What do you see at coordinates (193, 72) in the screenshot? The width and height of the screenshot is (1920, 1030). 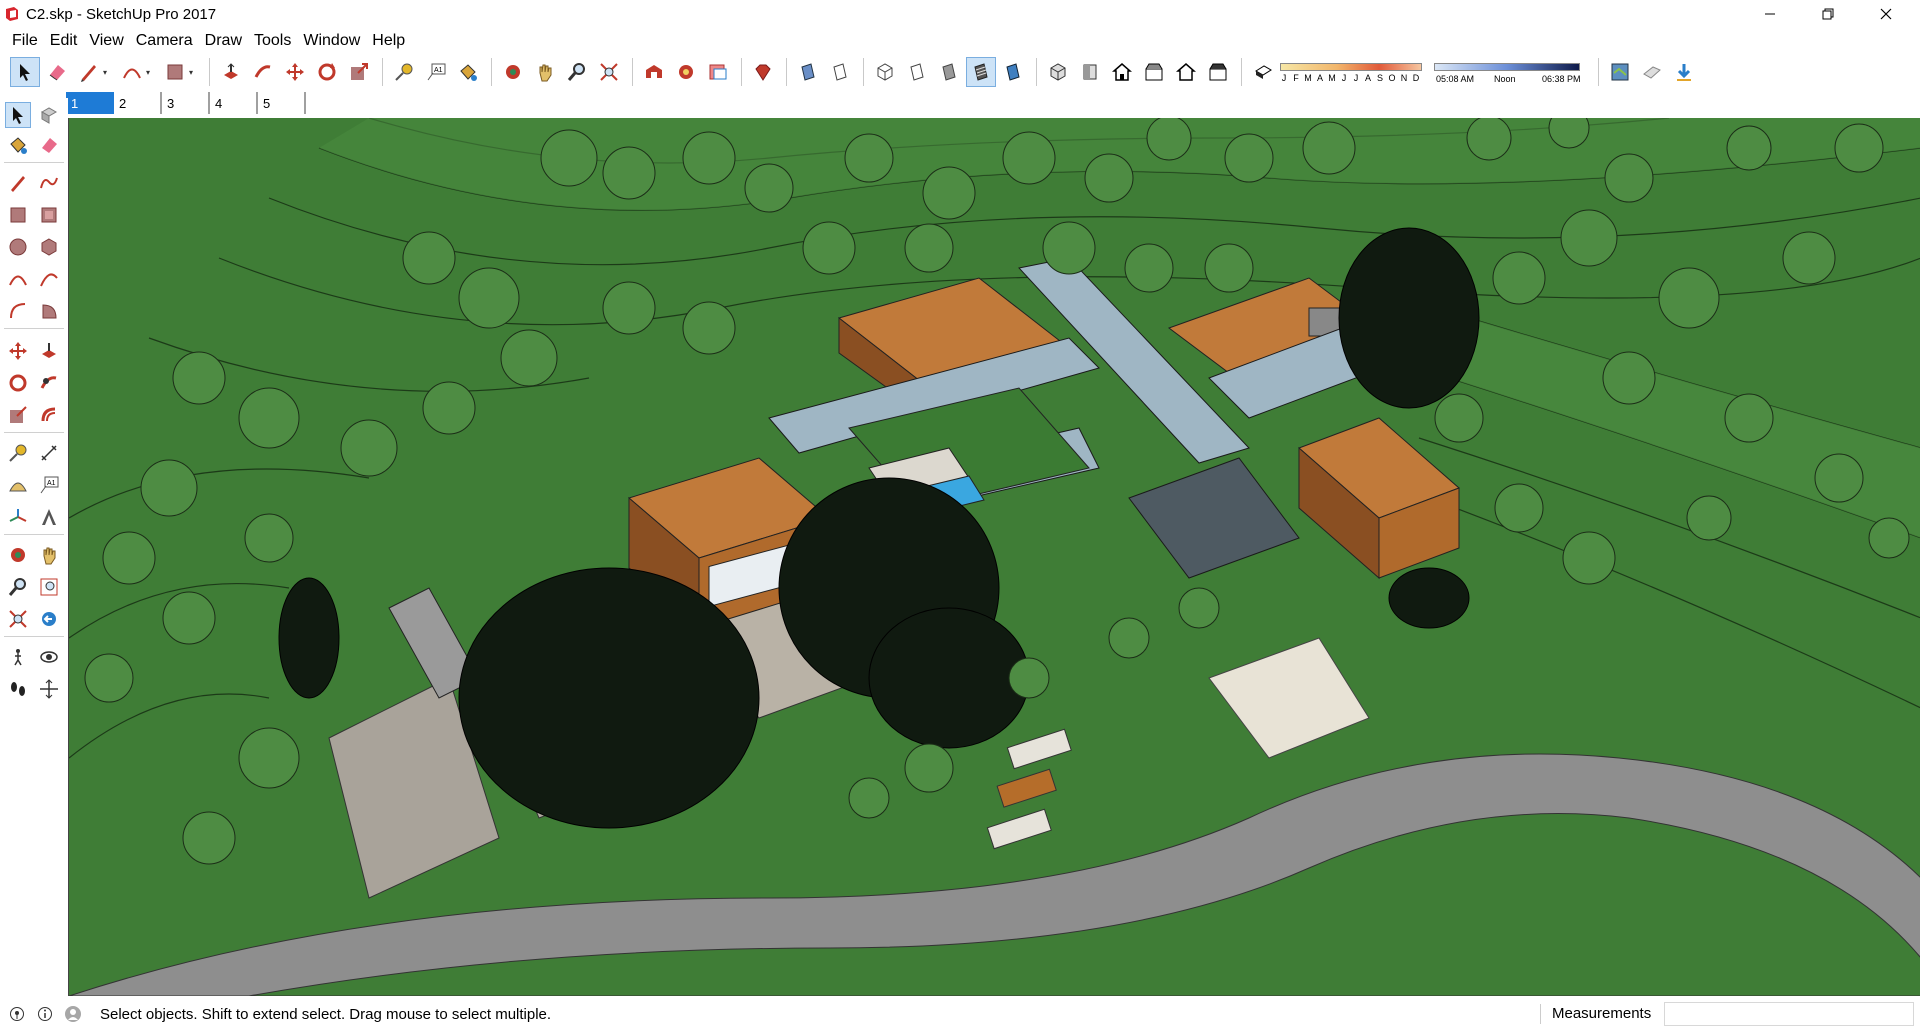 I see `rectangle-dropdown-icon: ▾` at bounding box center [193, 72].